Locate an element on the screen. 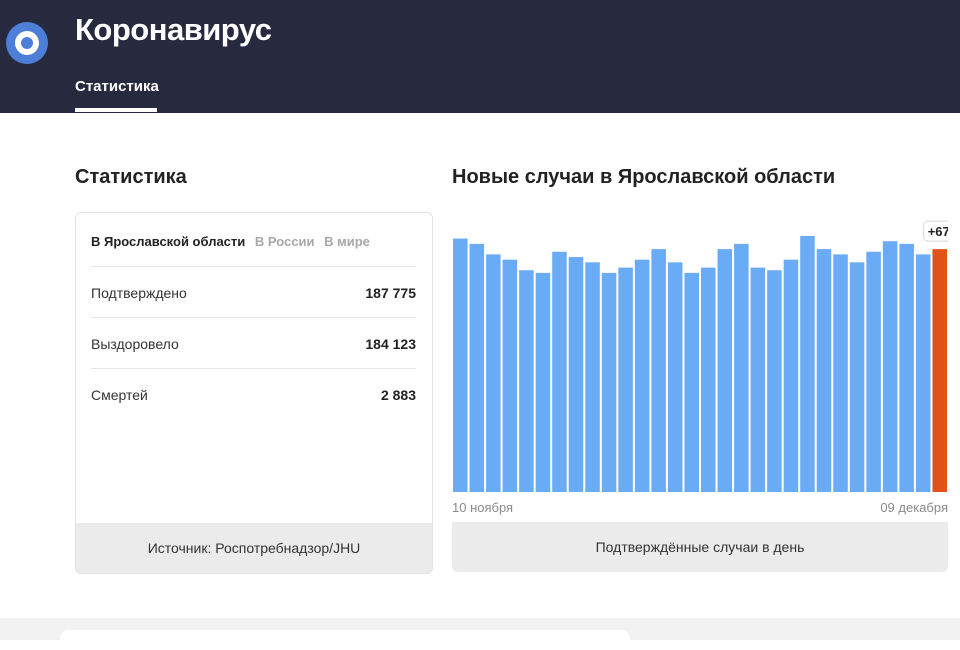 This screenshot has width=960, height=650. stat-label: Выздоровело is located at coordinates (135, 344).